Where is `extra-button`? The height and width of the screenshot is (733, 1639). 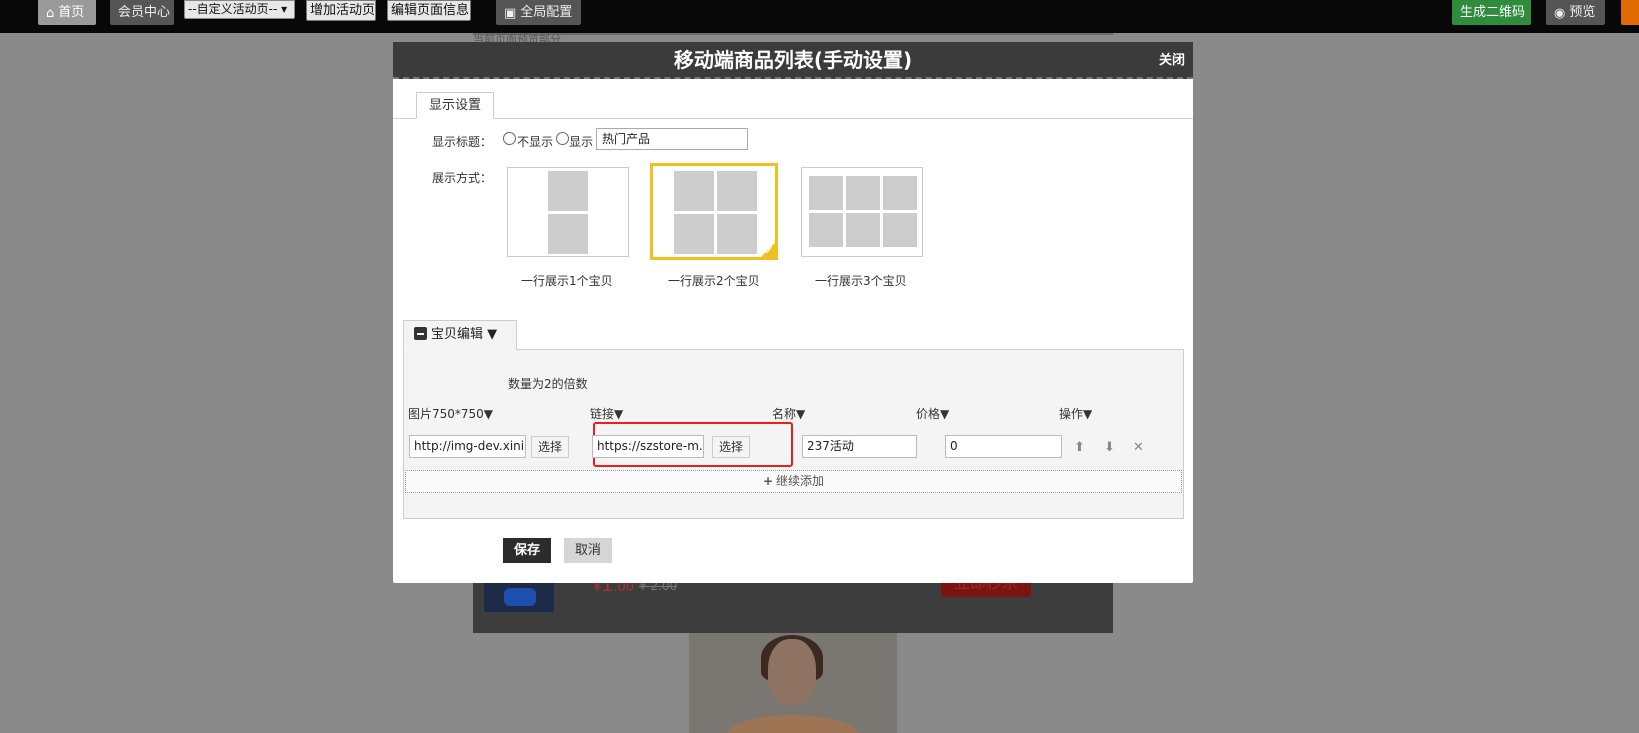 extra-button is located at coordinates (1630, 12).